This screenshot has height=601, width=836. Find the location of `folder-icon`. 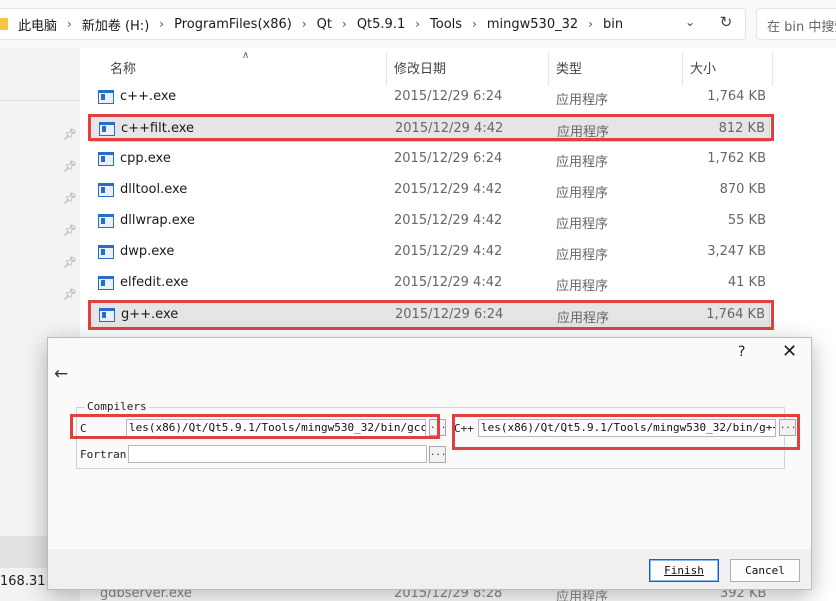

folder-icon is located at coordinates (4, 24).